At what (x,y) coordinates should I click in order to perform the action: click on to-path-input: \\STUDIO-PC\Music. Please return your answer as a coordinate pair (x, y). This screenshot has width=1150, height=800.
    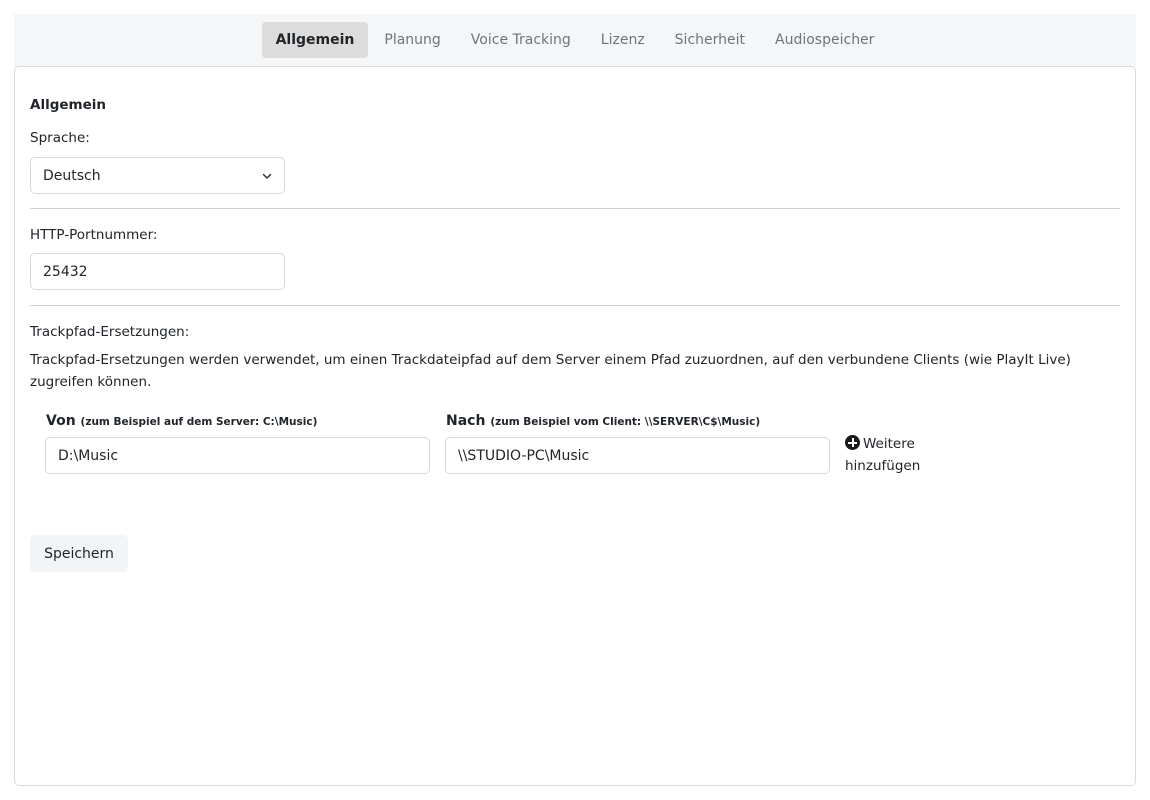
    Looking at the image, I should click on (637, 455).